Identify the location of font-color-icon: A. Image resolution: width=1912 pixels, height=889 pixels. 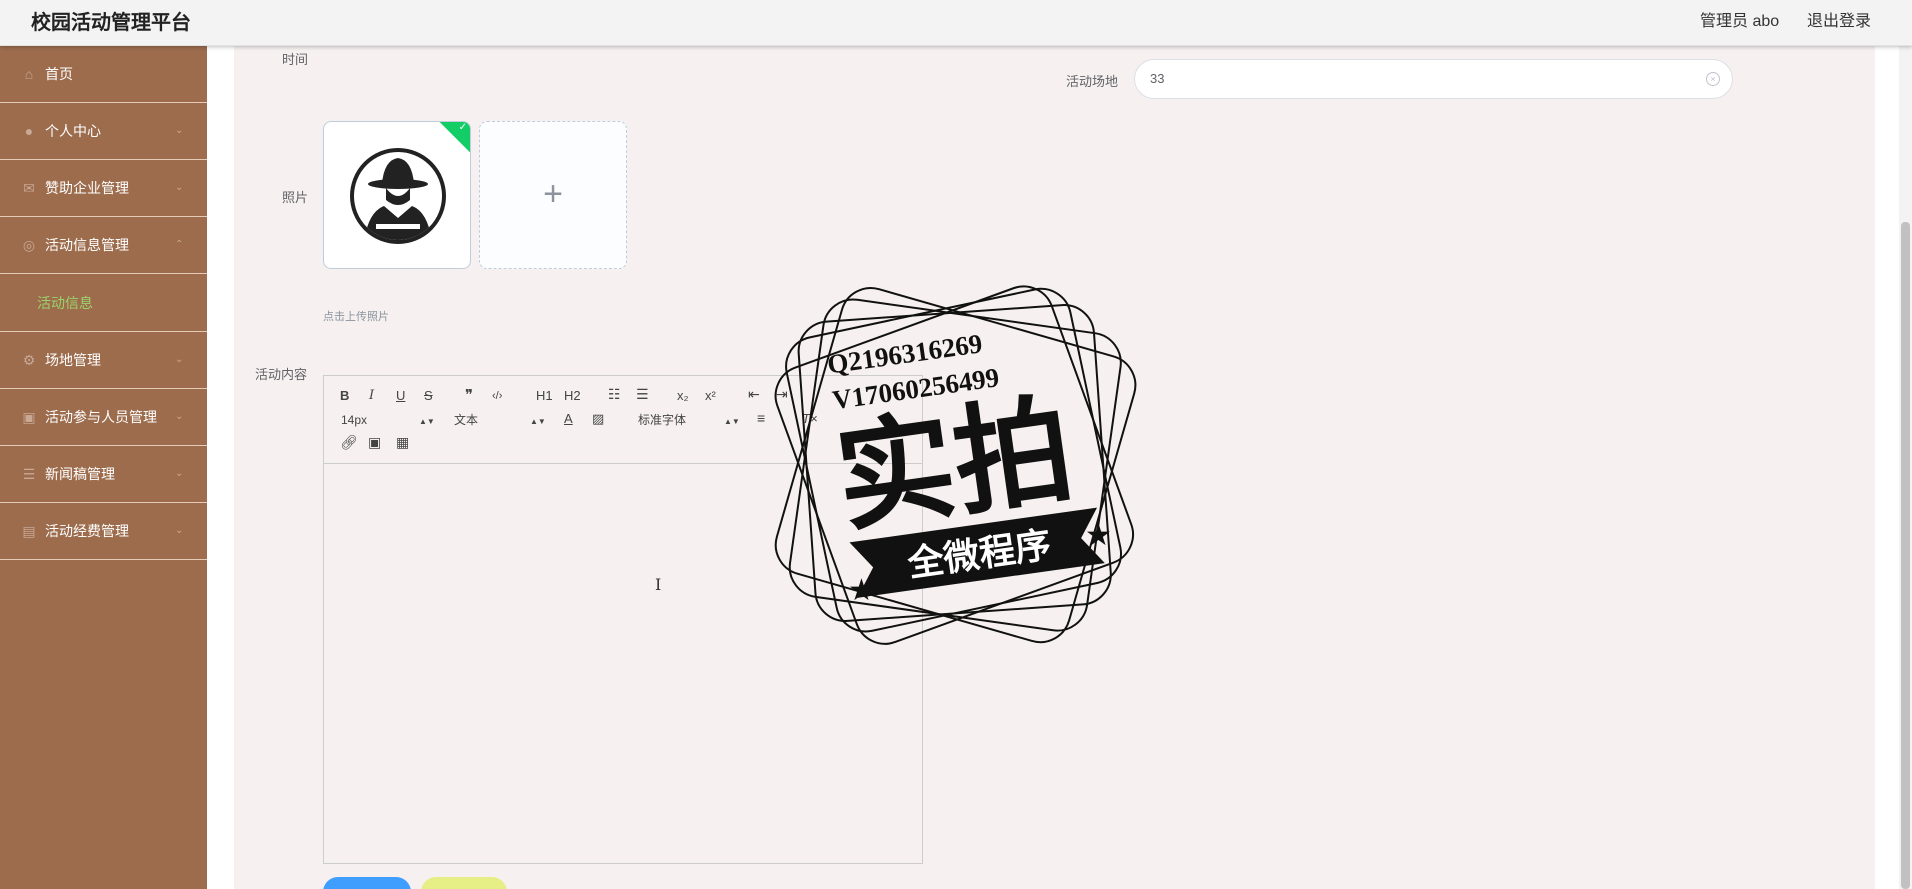
(568, 419).